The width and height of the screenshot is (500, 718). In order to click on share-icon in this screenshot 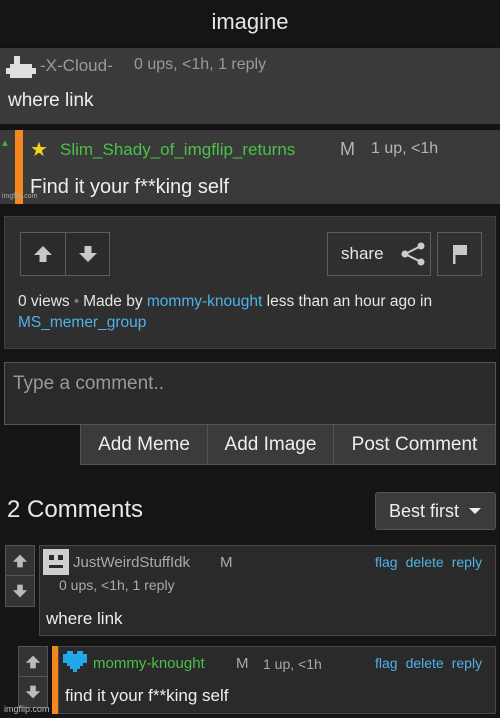, I will do `click(413, 254)`.